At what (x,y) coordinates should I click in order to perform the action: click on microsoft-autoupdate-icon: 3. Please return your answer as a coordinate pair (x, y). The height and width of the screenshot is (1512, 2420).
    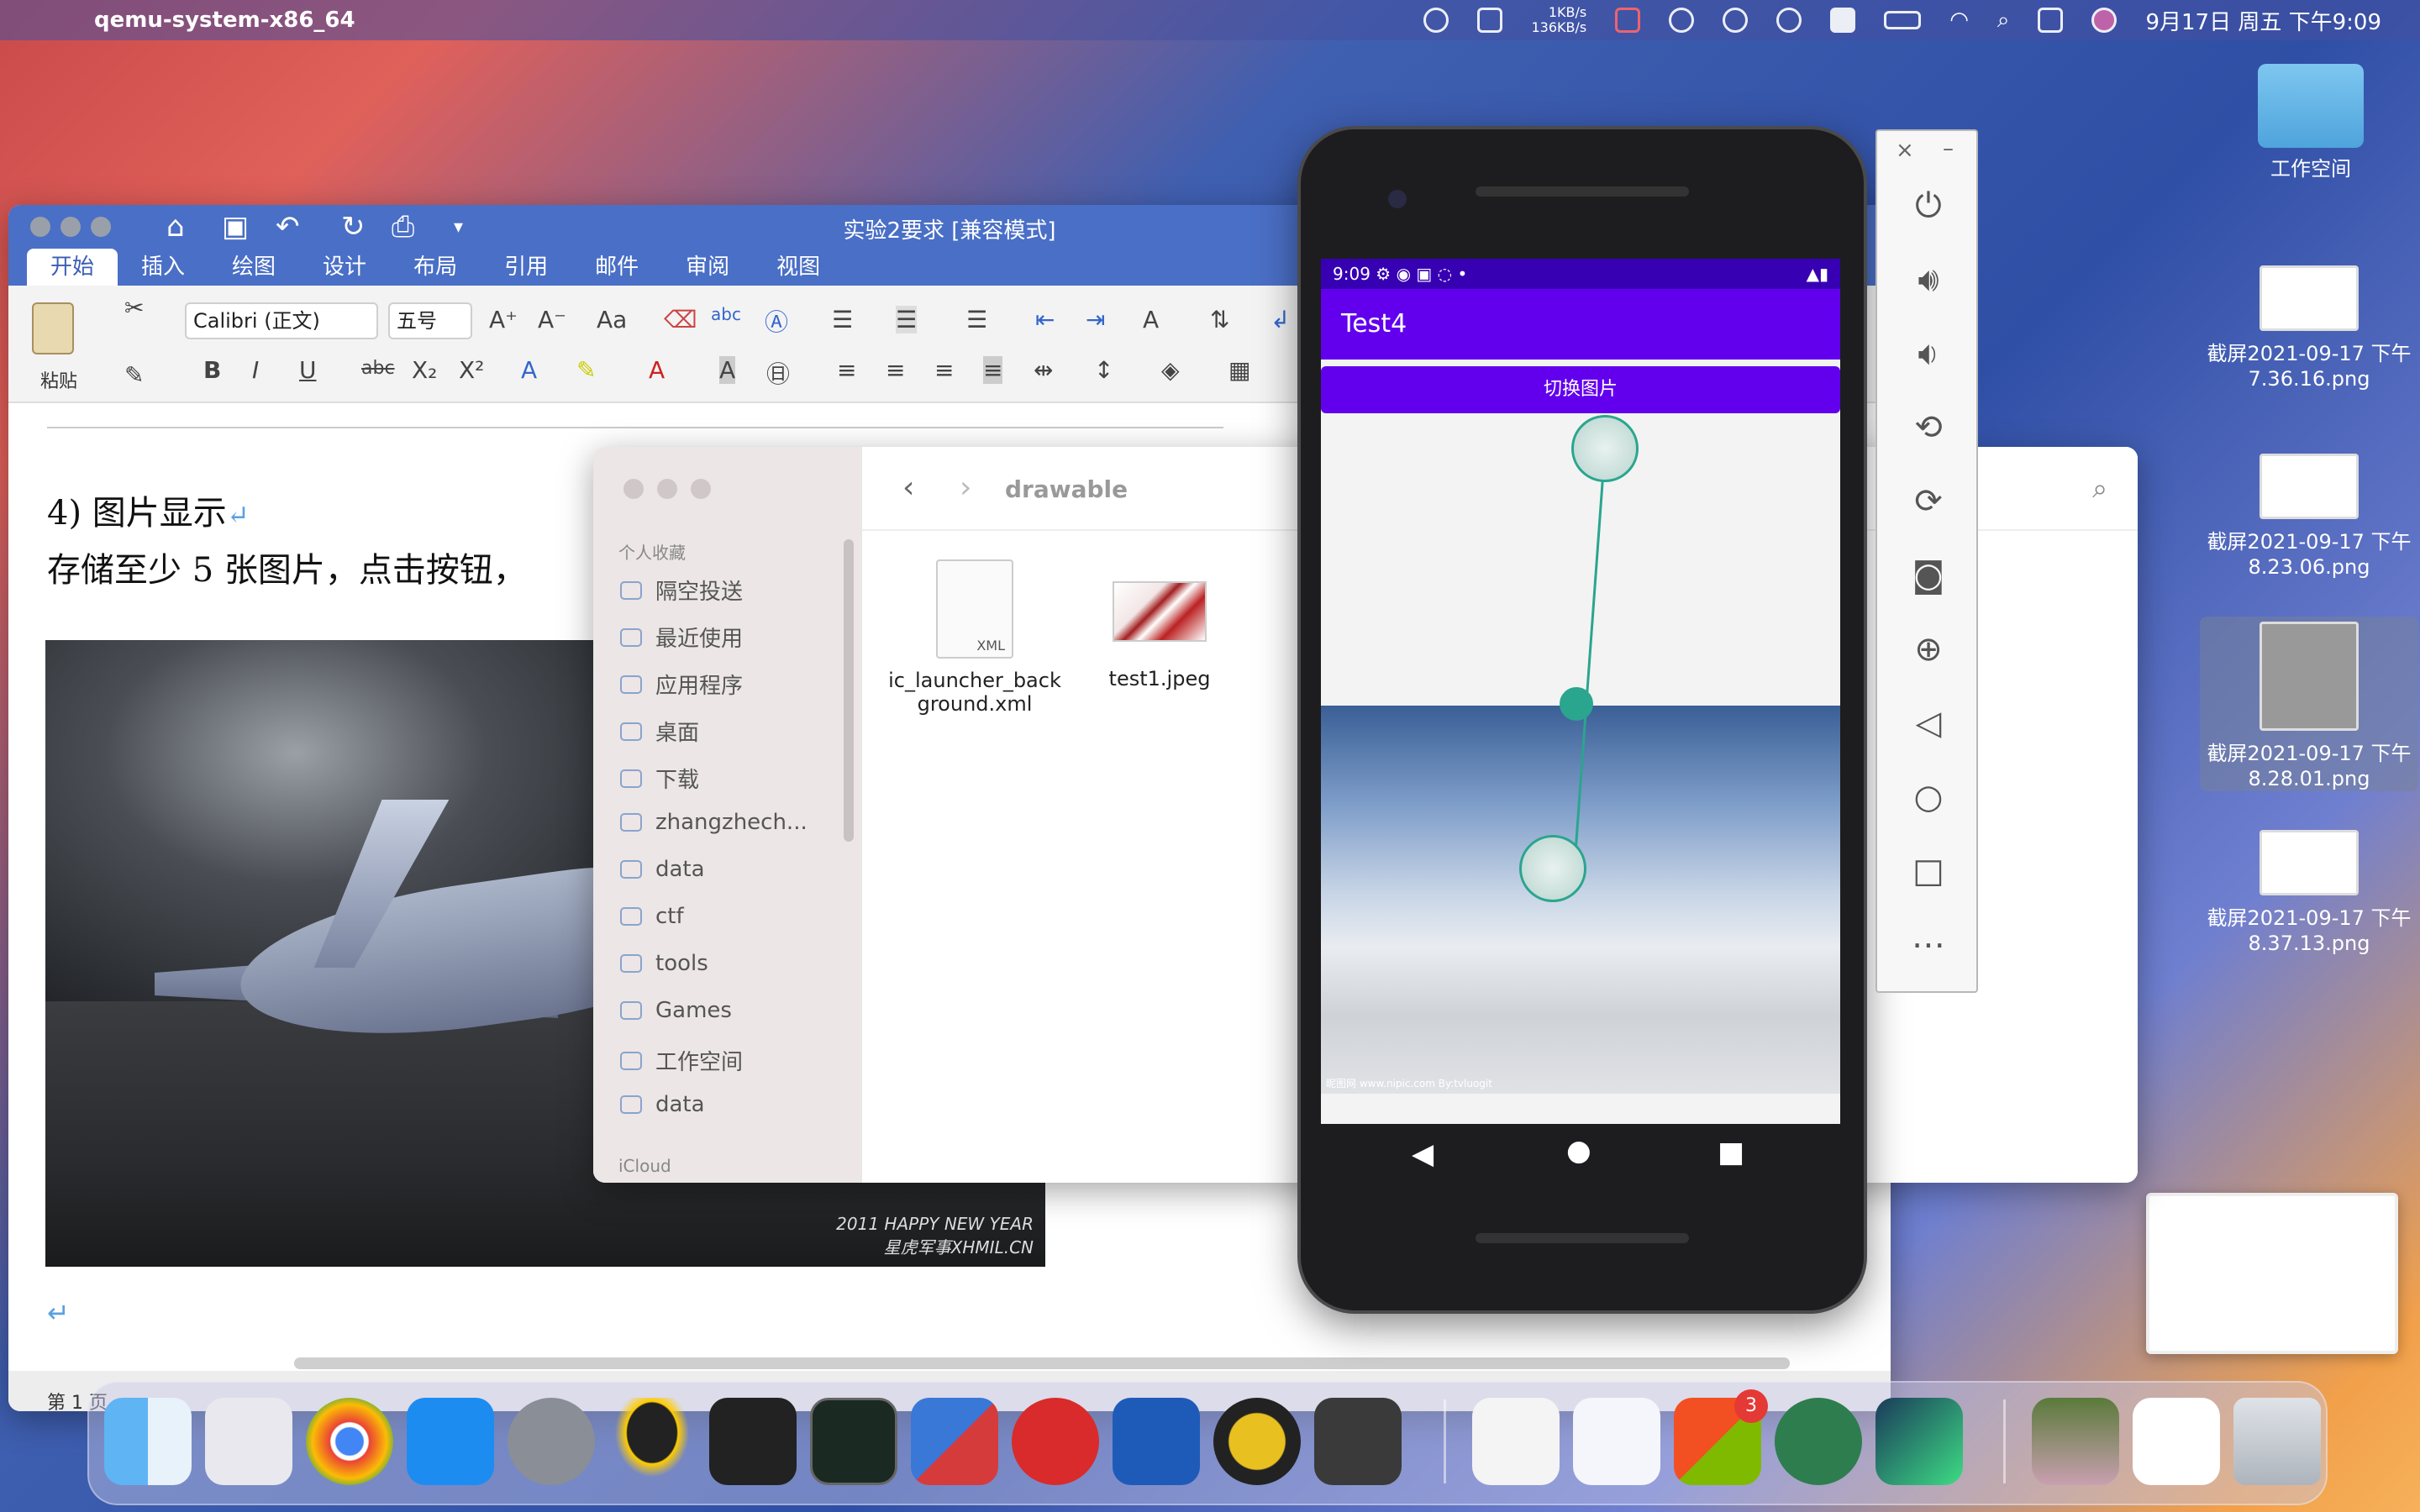
    Looking at the image, I should click on (1721, 1437).